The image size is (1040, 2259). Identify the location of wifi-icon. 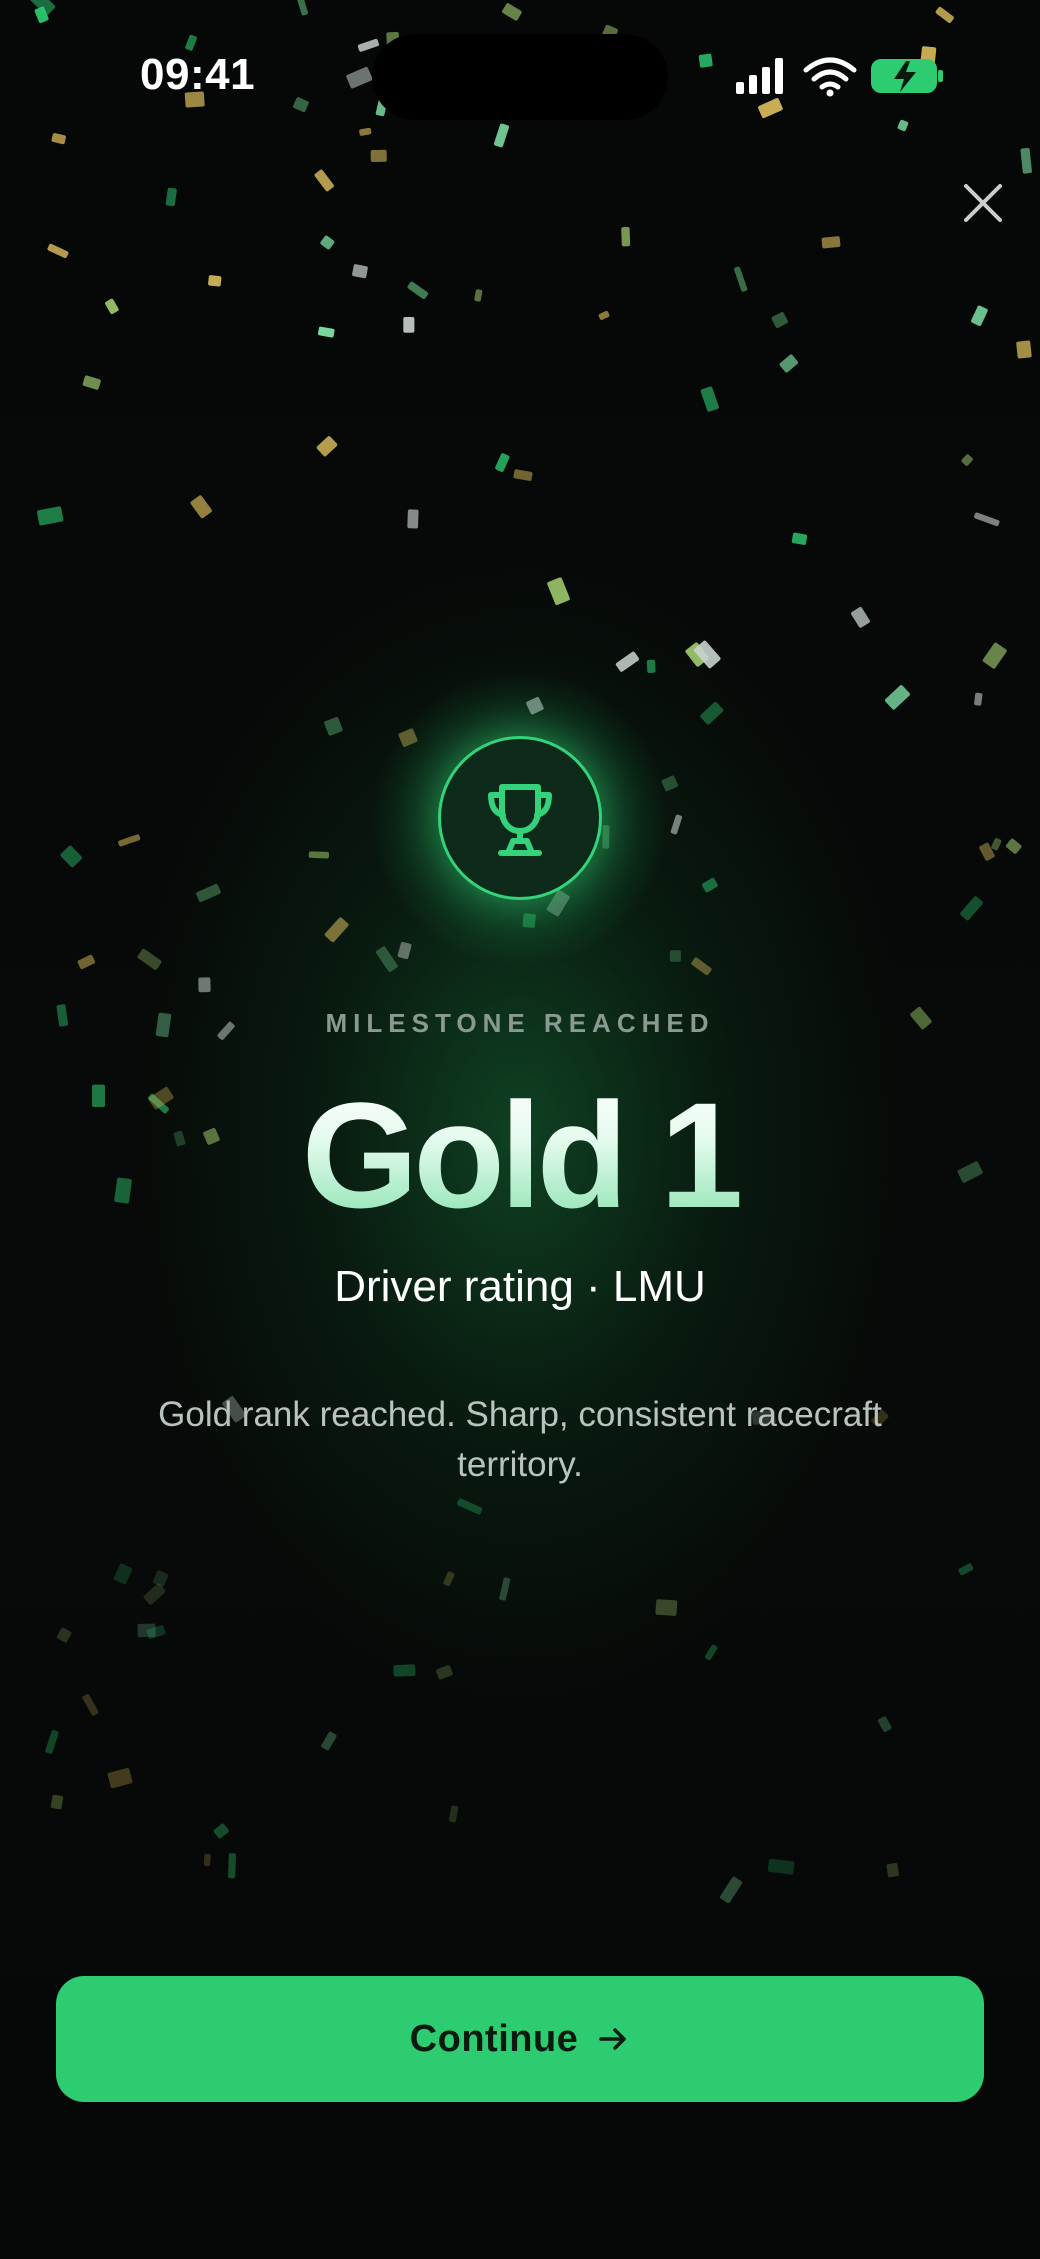
(830, 73).